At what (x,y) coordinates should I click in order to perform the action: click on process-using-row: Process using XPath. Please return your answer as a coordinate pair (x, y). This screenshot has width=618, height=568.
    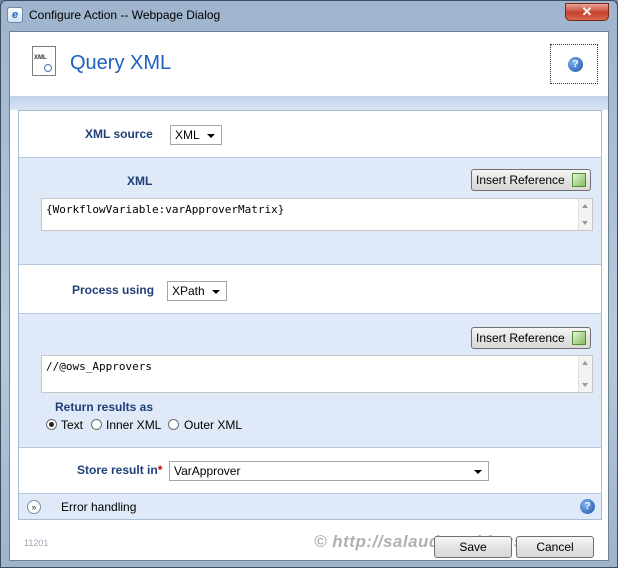
    Looking at the image, I should click on (310, 289).